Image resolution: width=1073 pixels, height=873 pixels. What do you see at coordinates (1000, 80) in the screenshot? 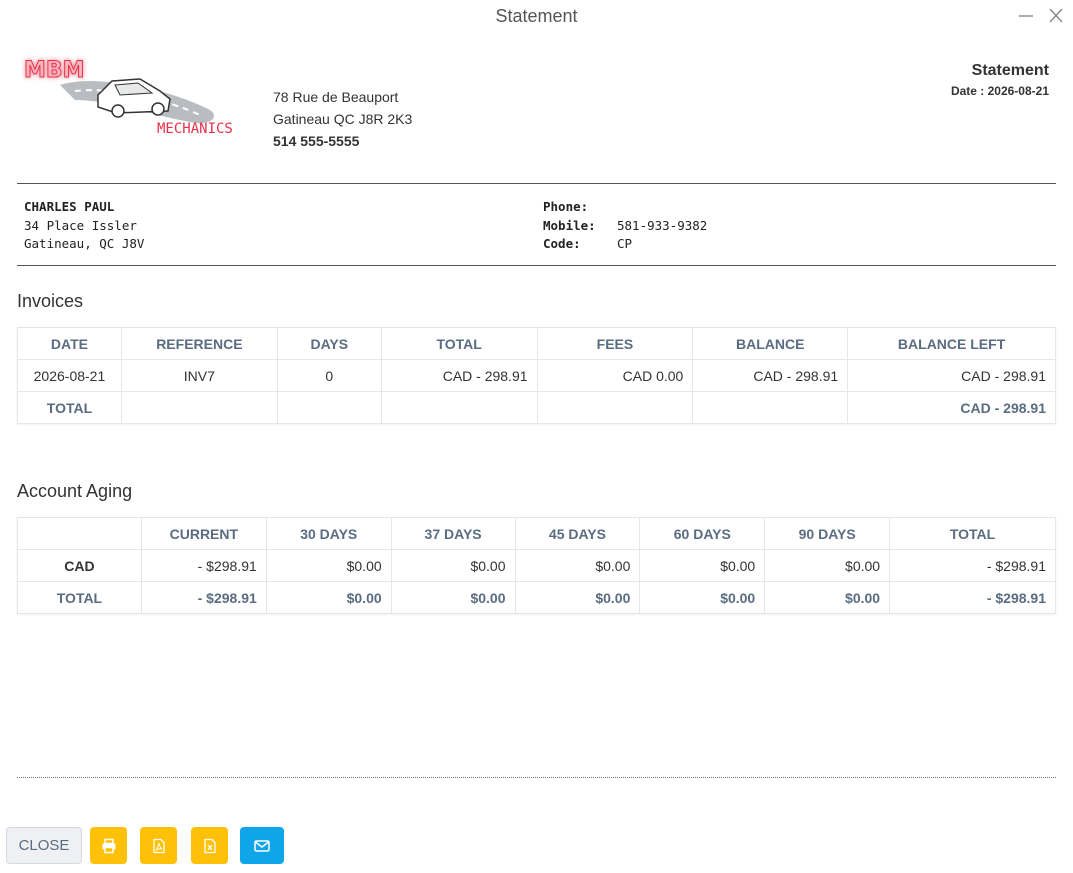
I see `document-header: Statement Date : 2026-08-21` at bounding box center [1000, 80].